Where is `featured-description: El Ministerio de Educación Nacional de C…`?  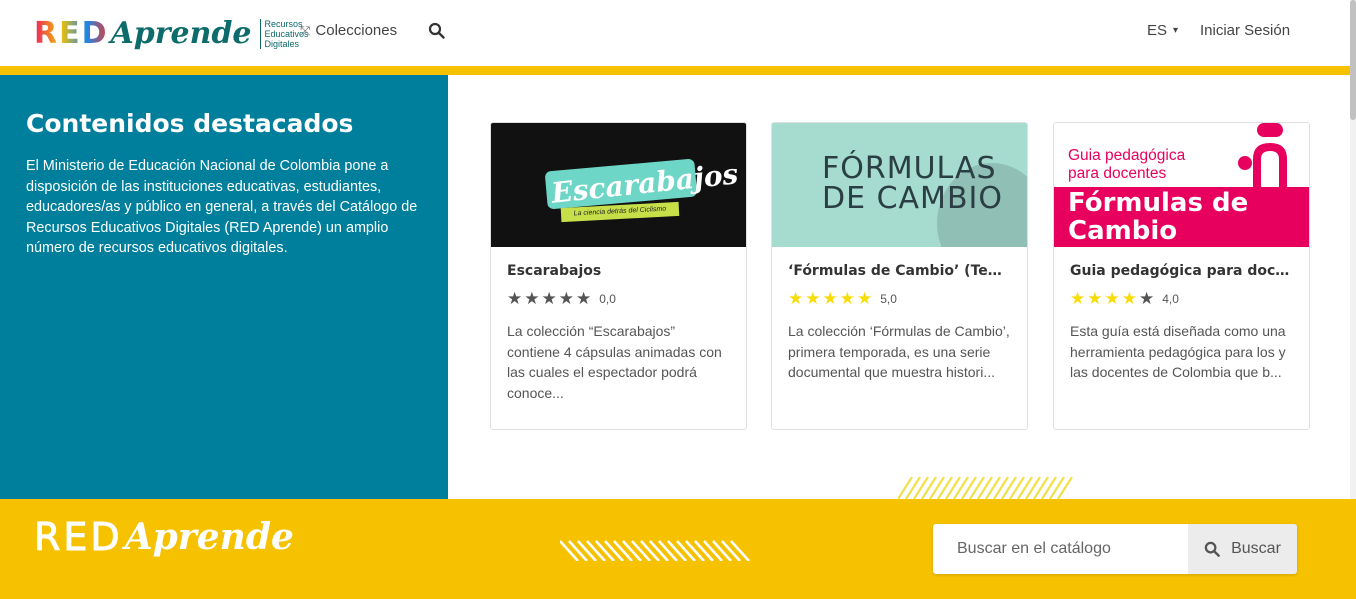
featured-description: El Ministerio de Educación Nacional de C… is located at coordinates (222, 207).